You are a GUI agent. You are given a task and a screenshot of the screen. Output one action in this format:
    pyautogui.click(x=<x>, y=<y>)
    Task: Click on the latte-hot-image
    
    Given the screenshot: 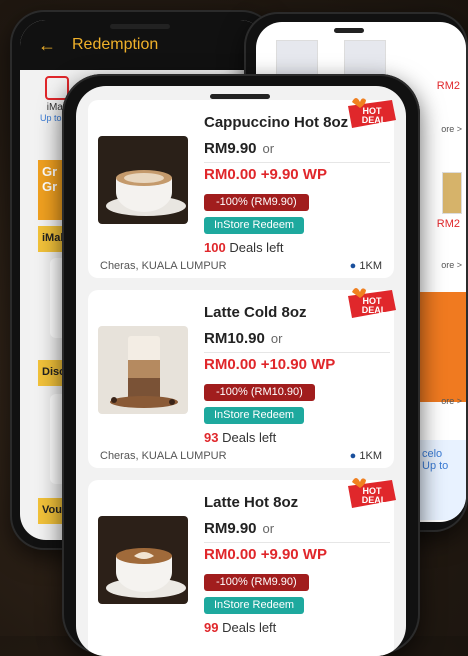 What is the action you would take?
    pyautogui.click(x=143, y=560)
    